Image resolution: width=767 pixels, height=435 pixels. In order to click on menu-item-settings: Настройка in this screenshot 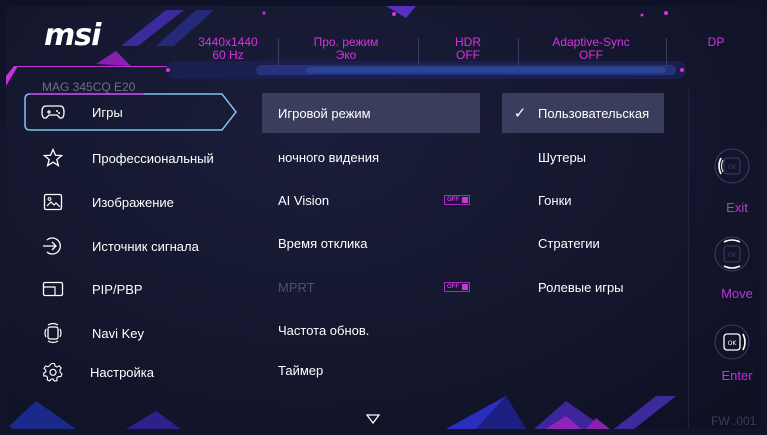, I will do `click(134, 372)`.